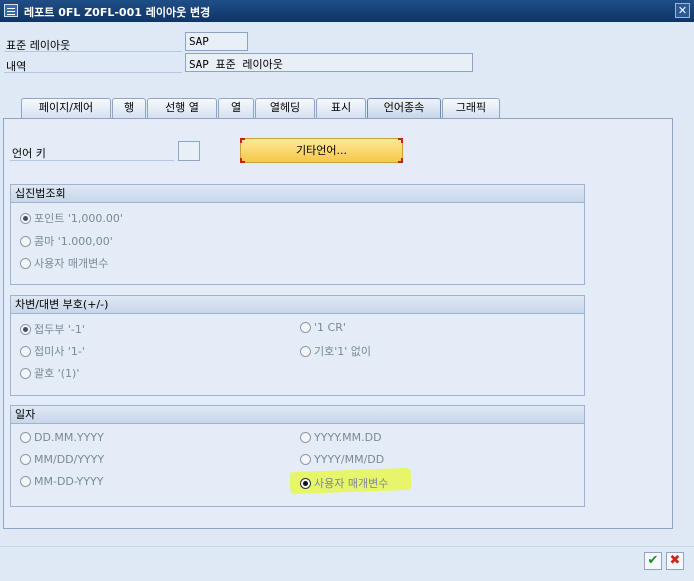 Image resolution: width=694 pixels, height=581 pixels. Describe the element at coordinates (349, 459) in the screenshot. I see `radio-label: YYYY/MM/DD` at that location.